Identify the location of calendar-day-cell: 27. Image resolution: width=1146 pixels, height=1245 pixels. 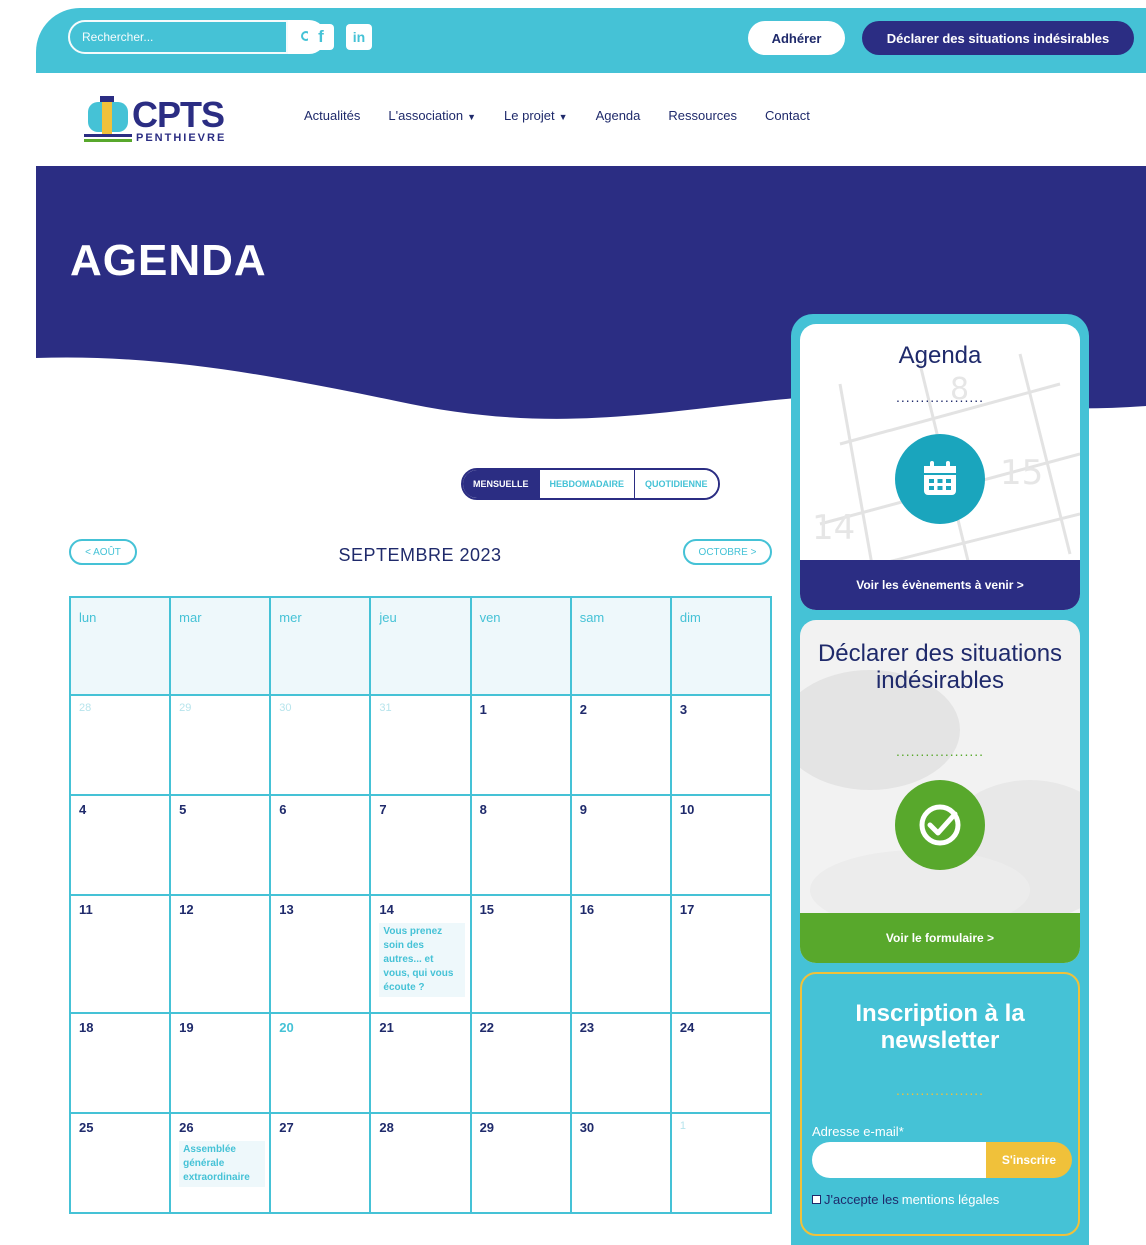
(320, 1163).